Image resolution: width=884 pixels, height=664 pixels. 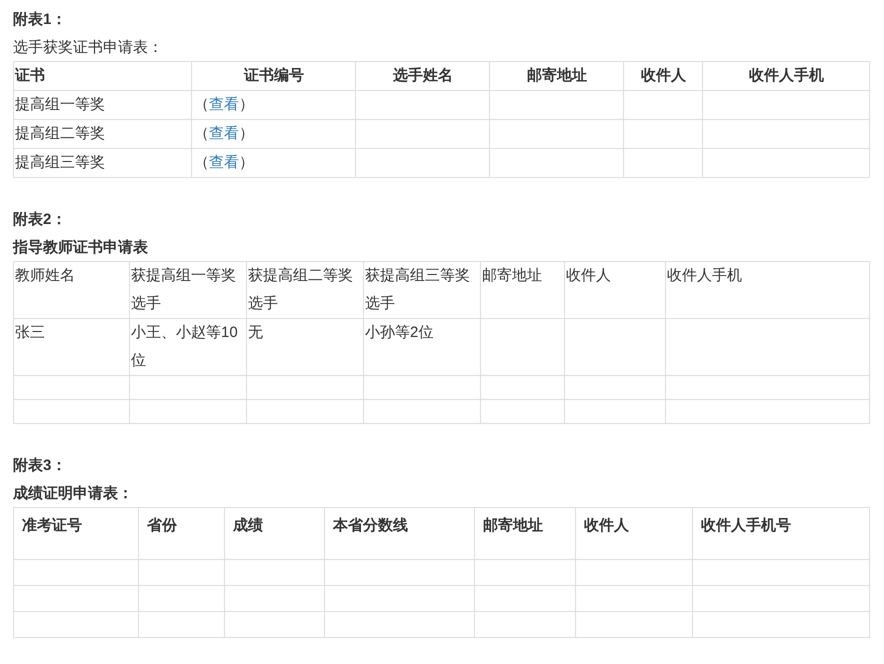 I want to click on table-cell: 提高组一等奖, so click(x=60, y=104).